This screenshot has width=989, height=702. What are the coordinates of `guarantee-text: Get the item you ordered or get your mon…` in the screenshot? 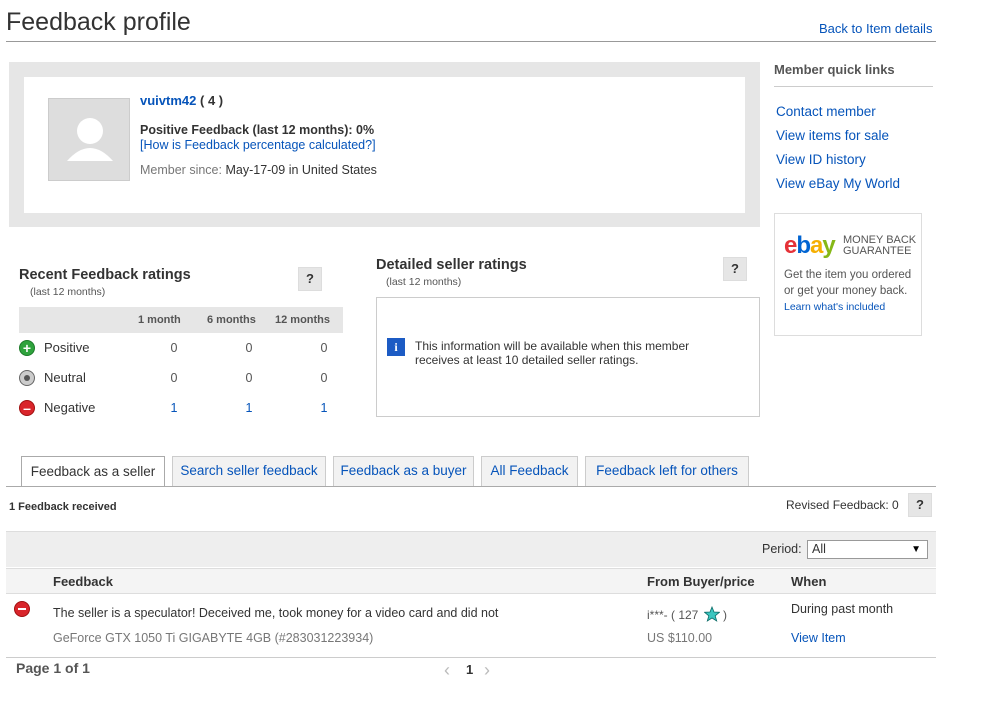 It's located at (848, 283).